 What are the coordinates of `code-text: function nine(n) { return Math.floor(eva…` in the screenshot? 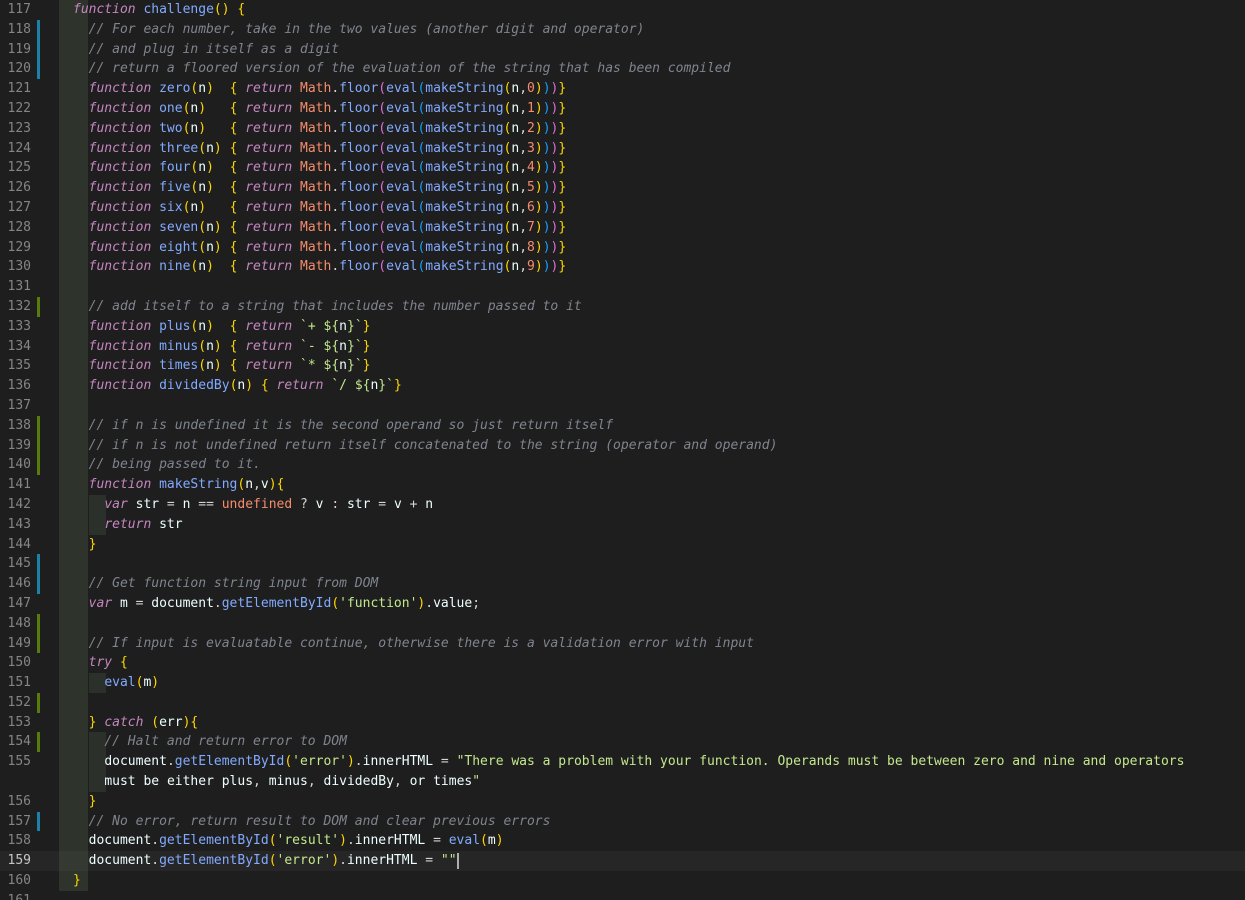 It's located at (320, 267).